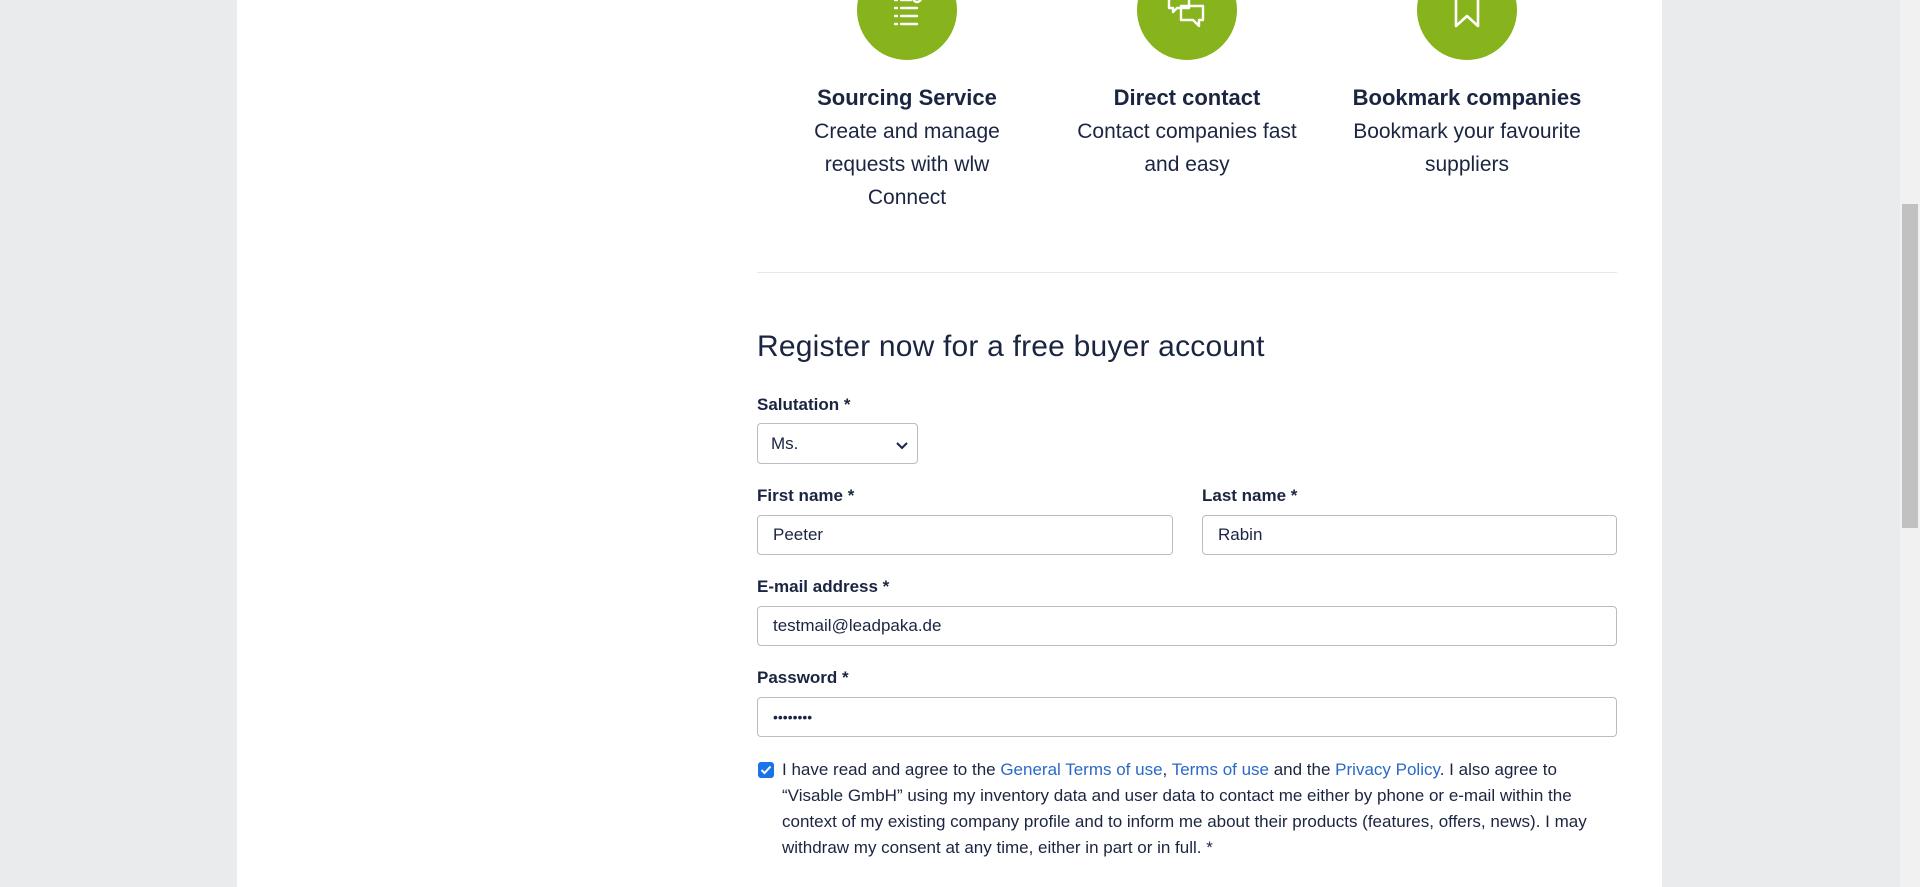  I want to click on checkmark-icon, so click(766, 770).